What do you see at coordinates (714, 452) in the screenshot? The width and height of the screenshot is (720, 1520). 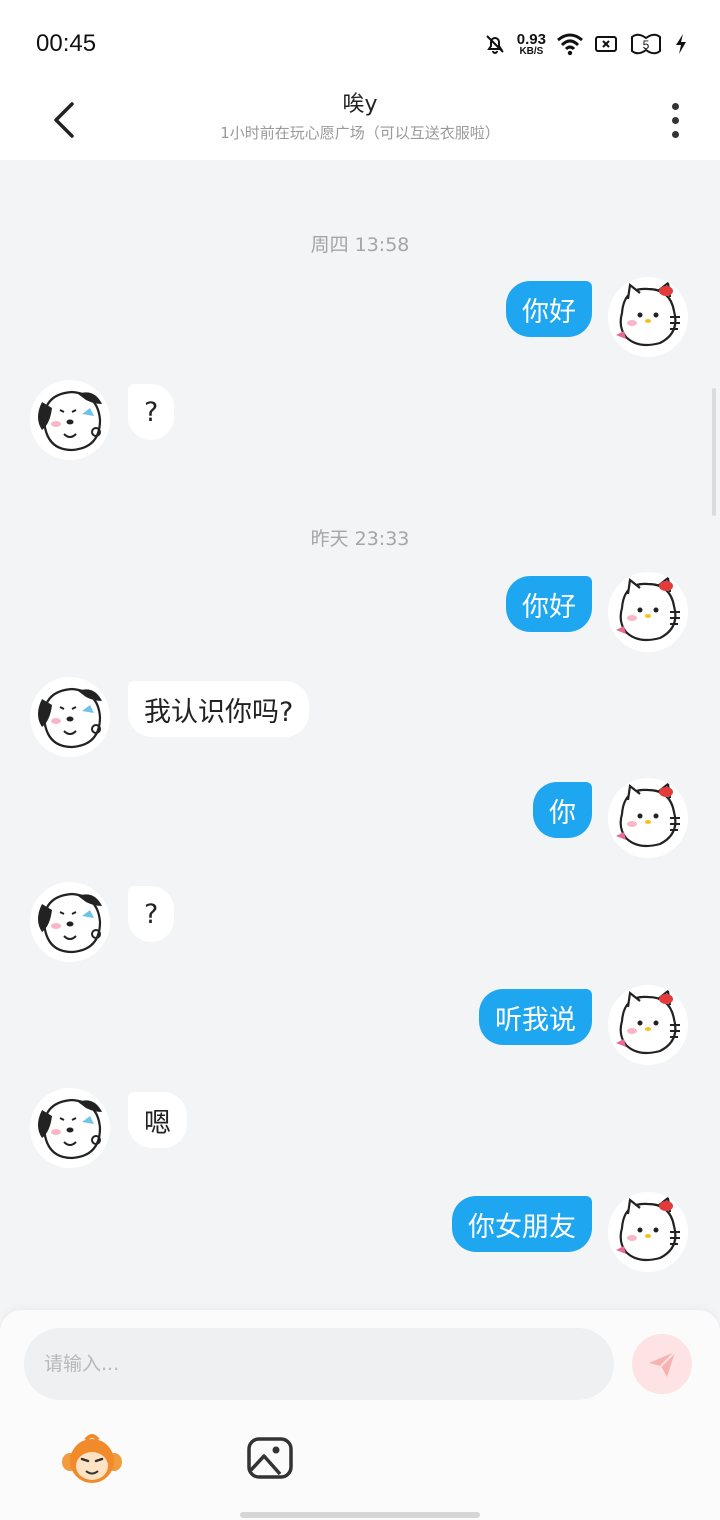 I see `scrollbar` at bounding box center [714, 452].